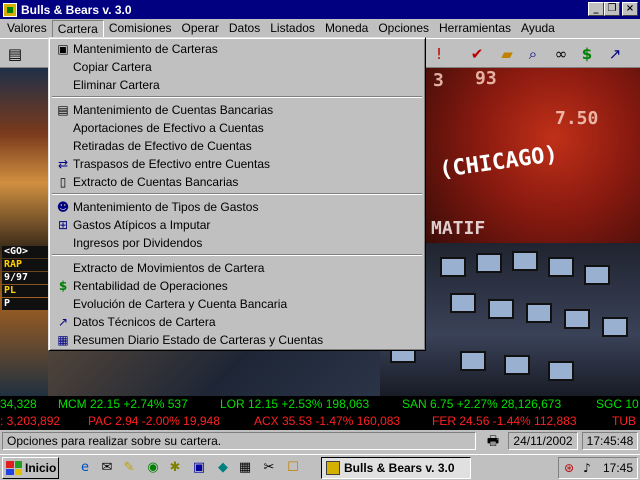 The image size is (640, 480). I want to click on computer-icon: ▣, so click(199, 468).